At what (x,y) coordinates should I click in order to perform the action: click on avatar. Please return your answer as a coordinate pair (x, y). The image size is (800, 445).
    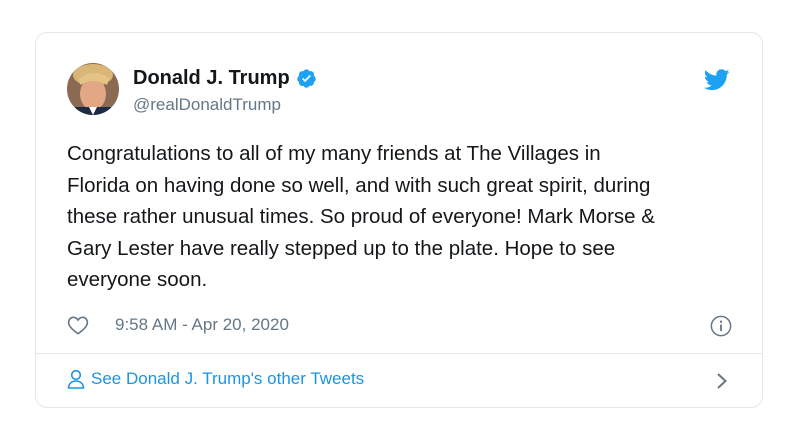
    Looking at the image, I should click on (93, 89).